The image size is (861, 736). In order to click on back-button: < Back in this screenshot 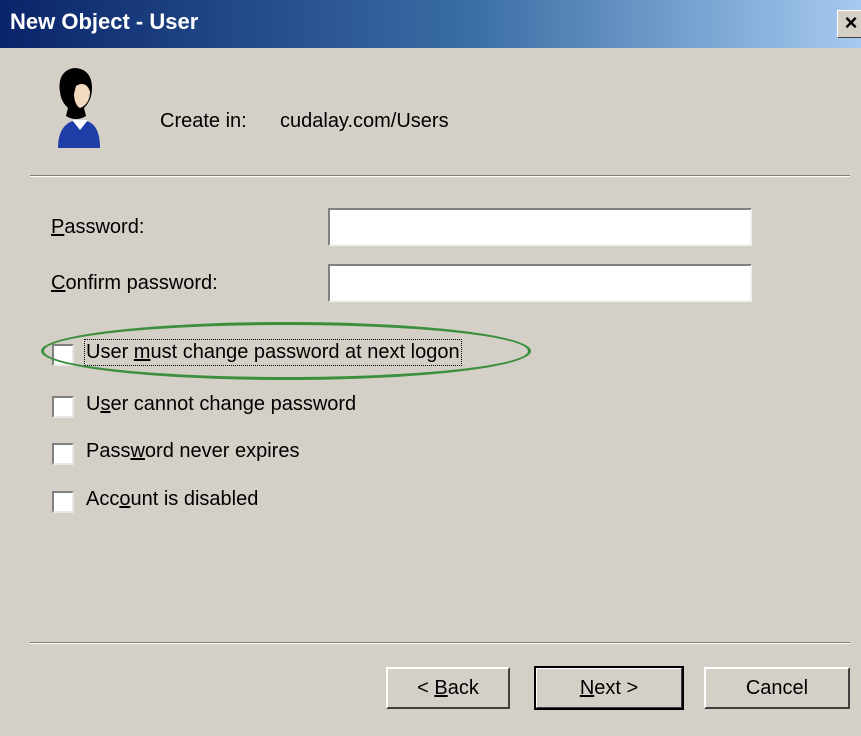, I will do `click(448, 688)`.